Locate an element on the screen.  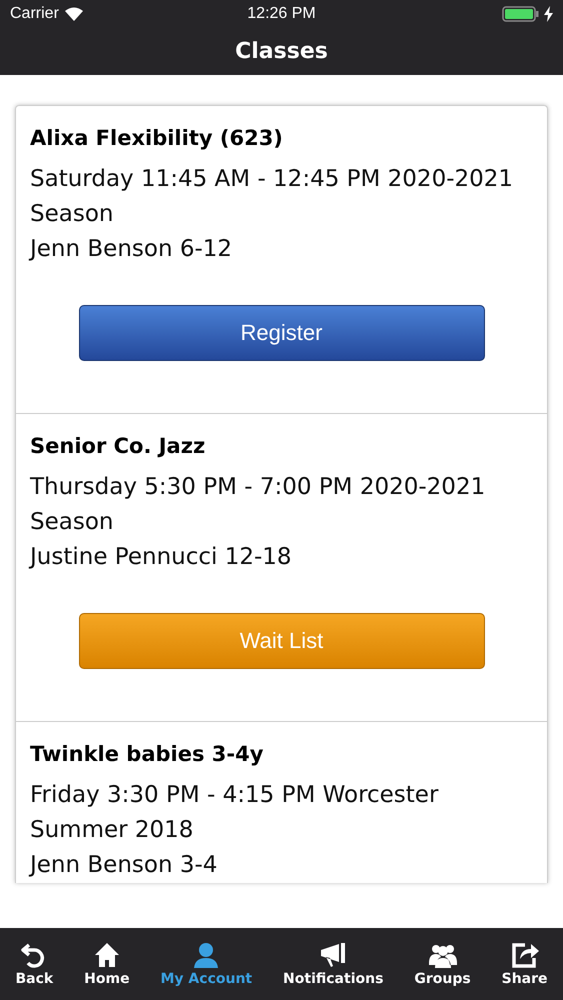
share-icon is located at coordinates (524, 955).